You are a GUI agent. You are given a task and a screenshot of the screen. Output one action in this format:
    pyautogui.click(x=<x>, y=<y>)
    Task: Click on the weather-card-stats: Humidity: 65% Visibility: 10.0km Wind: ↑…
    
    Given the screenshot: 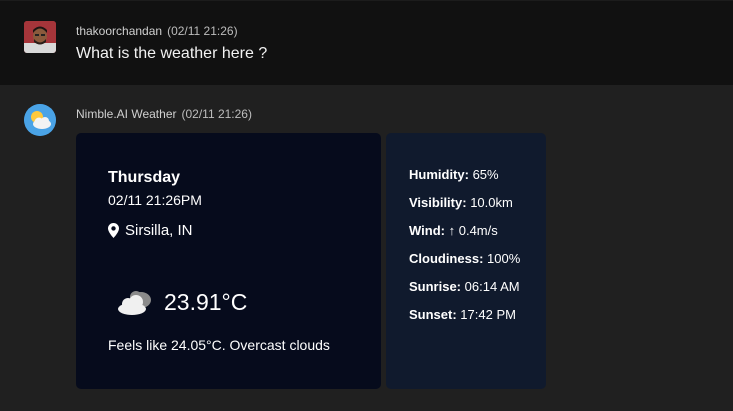 What is the action you would take?
    pyautogui.click(x=466, y=261)
    